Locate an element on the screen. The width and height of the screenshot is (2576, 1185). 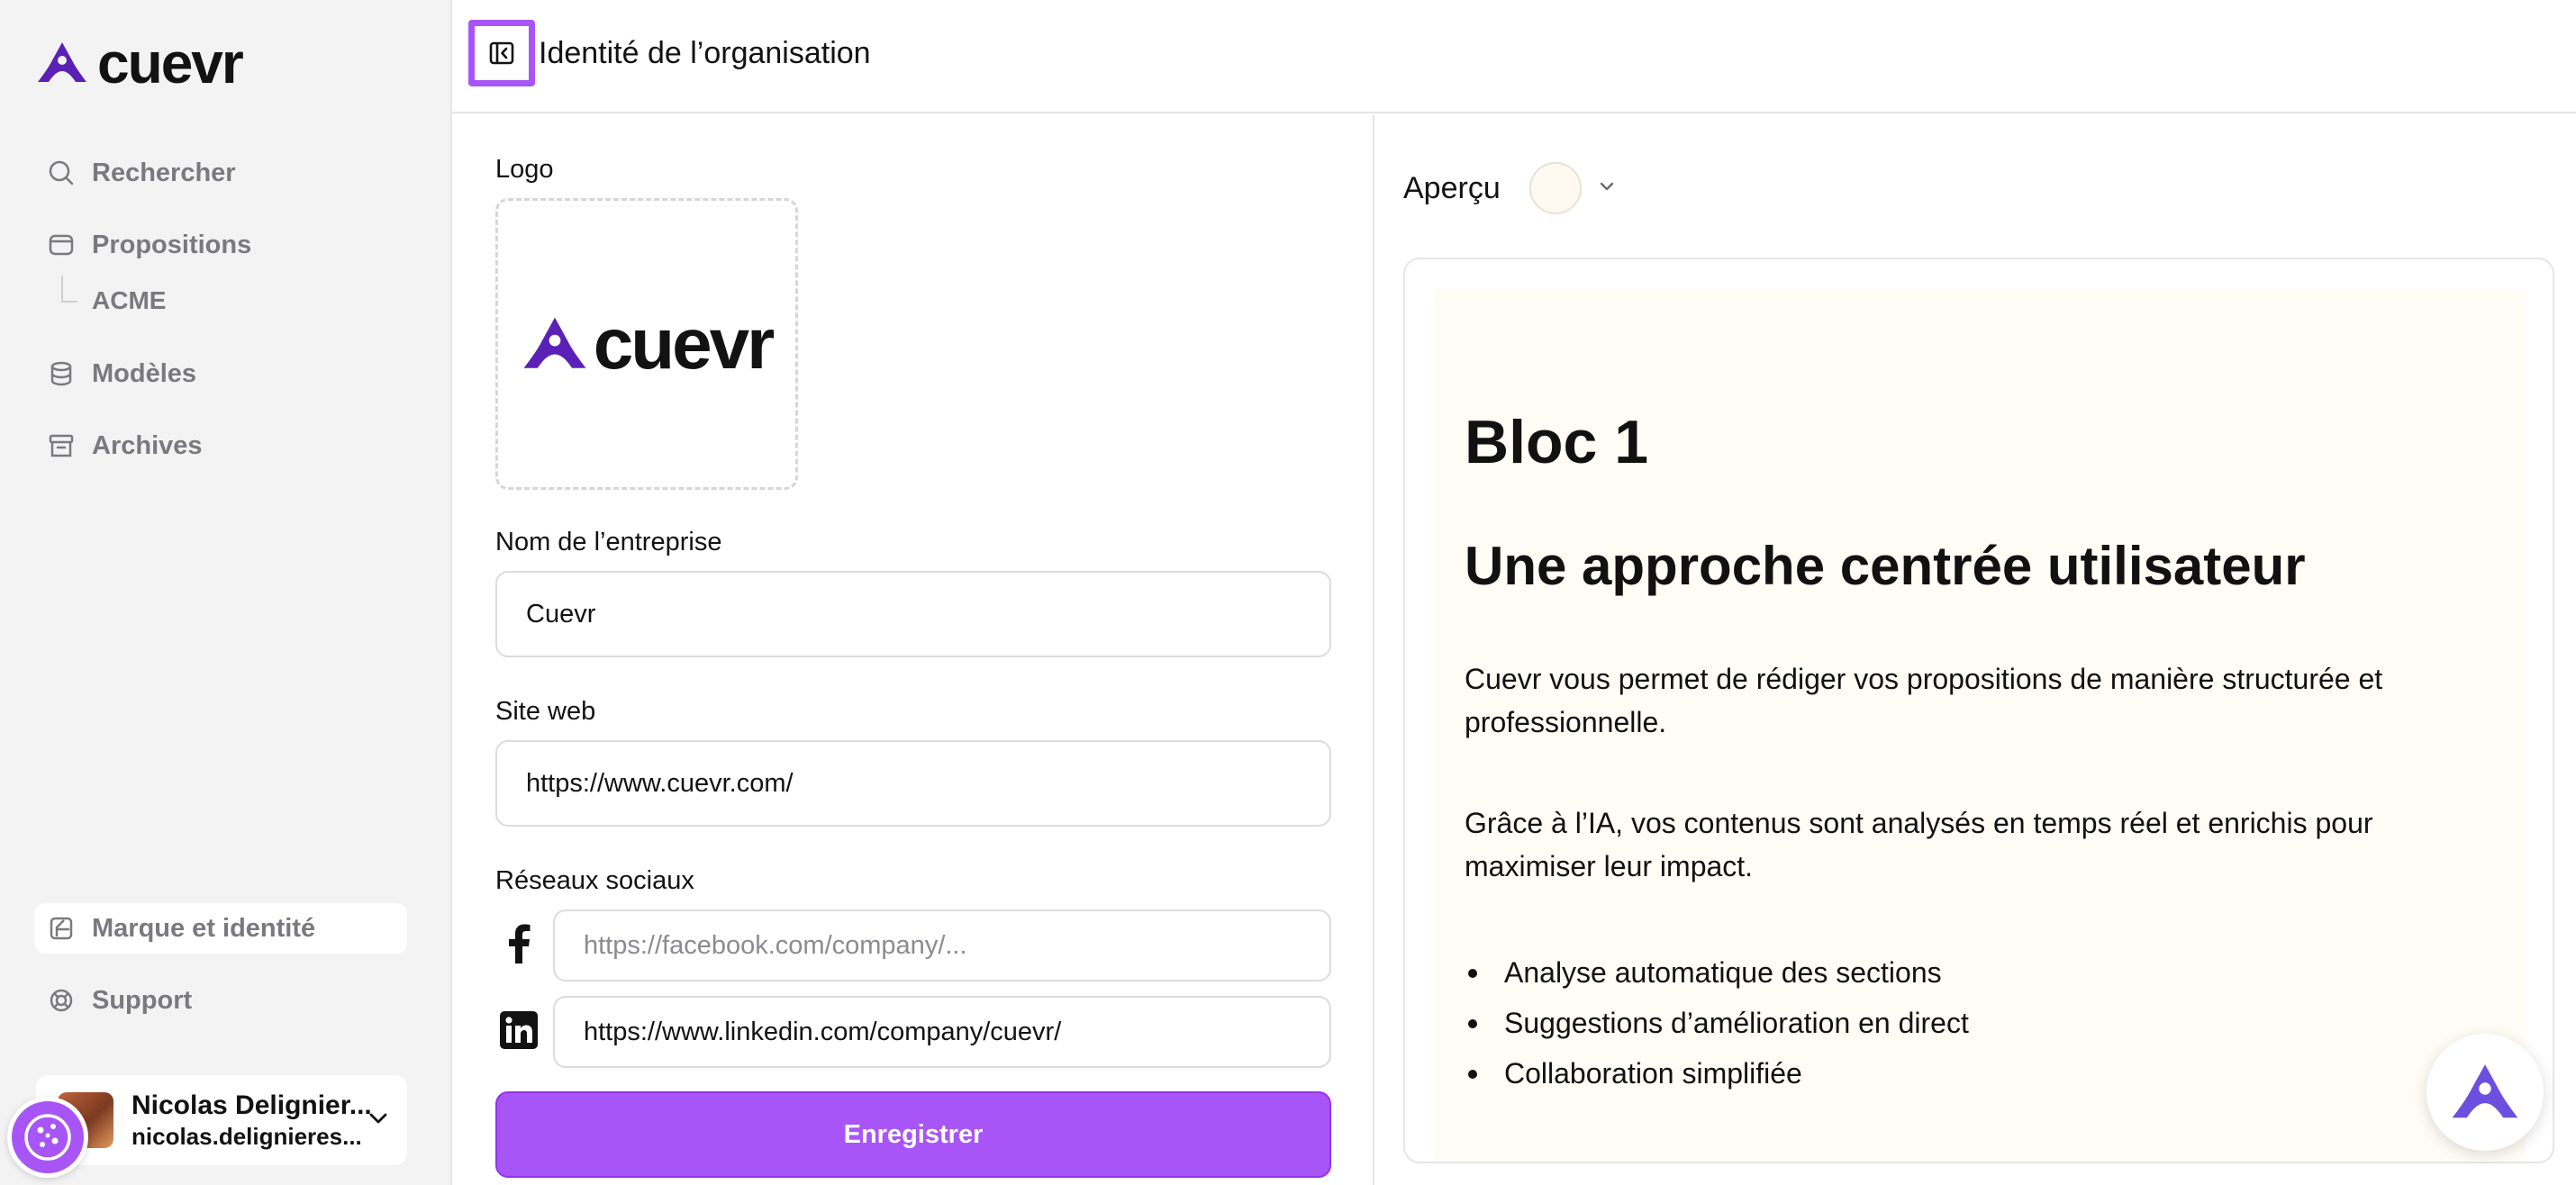
sidebar-subitem-acme: ACME is located at coordinates (129, 301).